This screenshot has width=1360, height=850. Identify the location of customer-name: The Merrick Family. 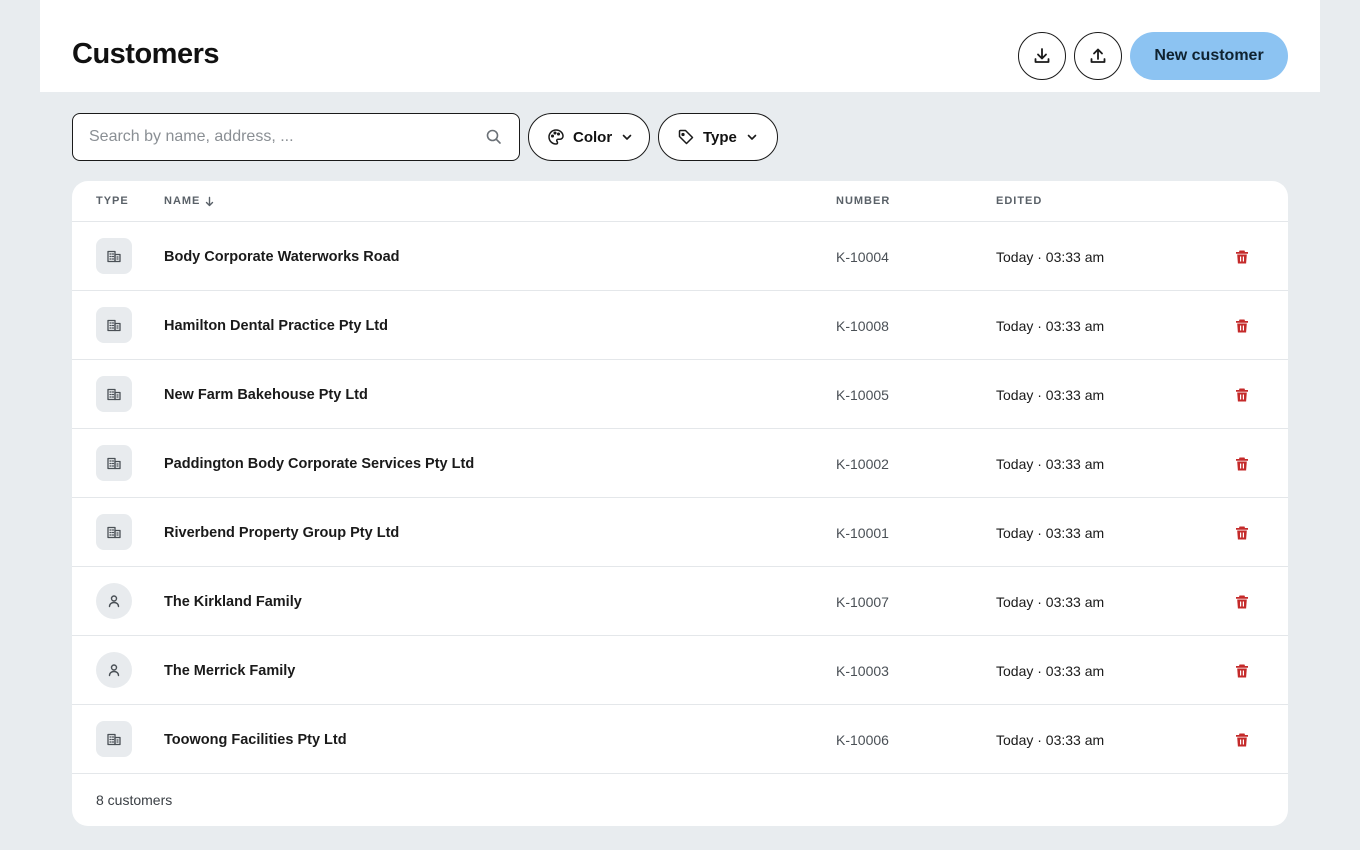
(229, 671).